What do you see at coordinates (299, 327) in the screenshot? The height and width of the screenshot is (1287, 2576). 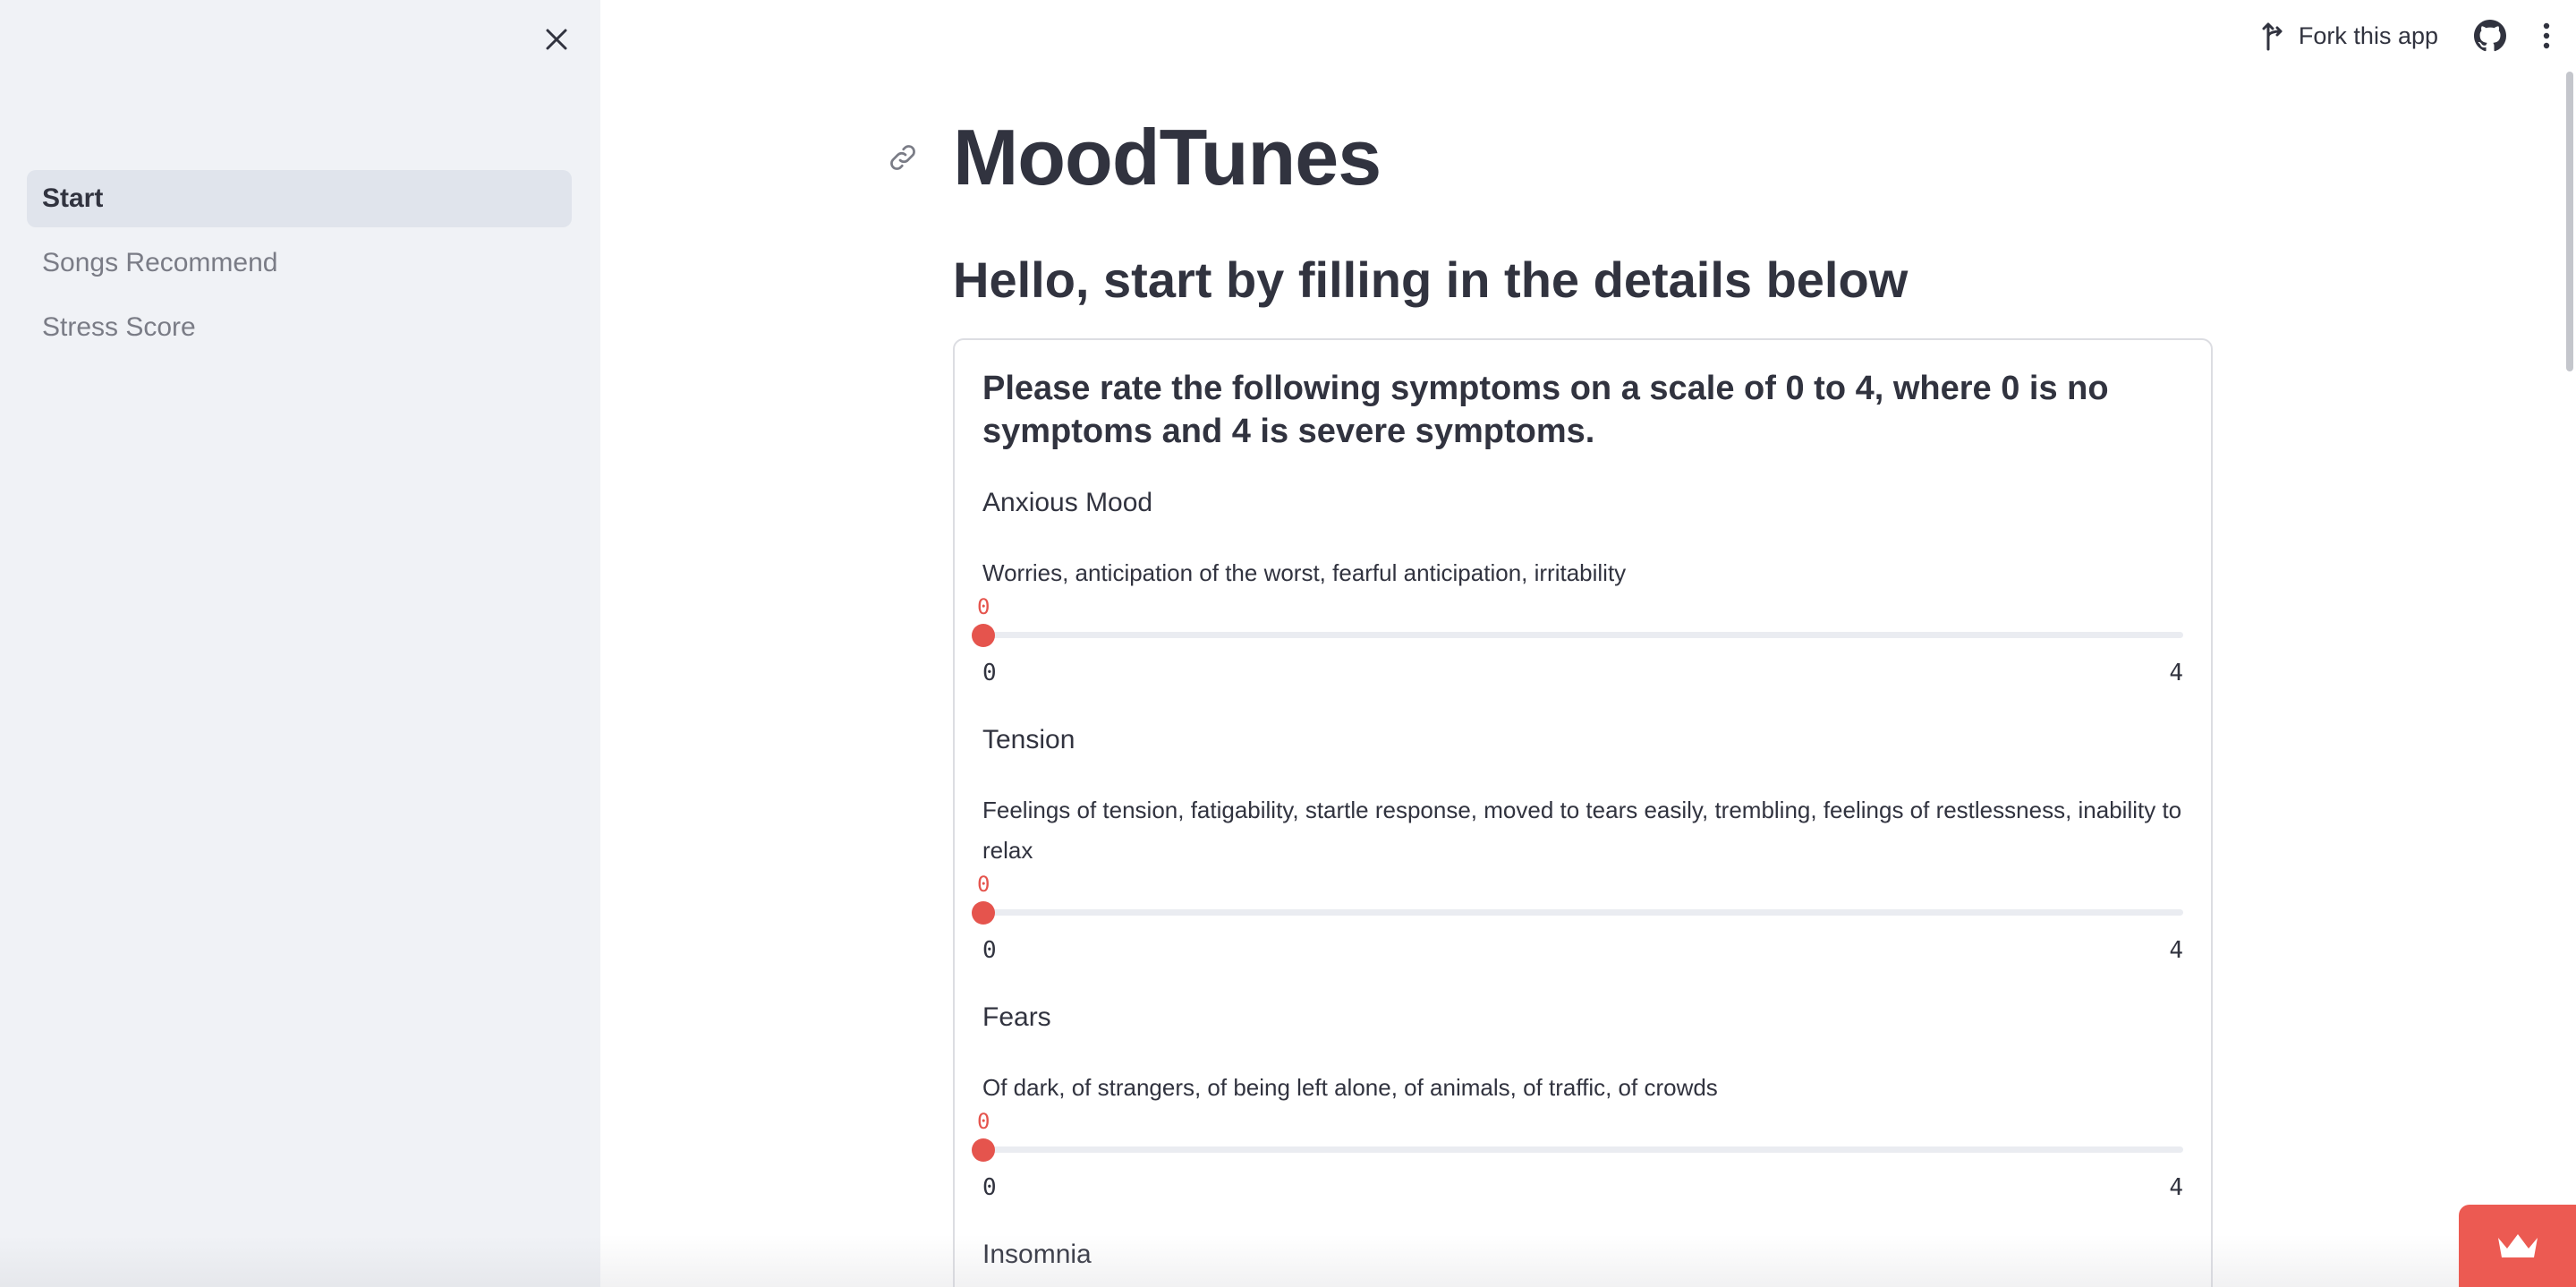 I see `sidebar-item-stress-score: Stress Score` at bounding box center [299, 327].